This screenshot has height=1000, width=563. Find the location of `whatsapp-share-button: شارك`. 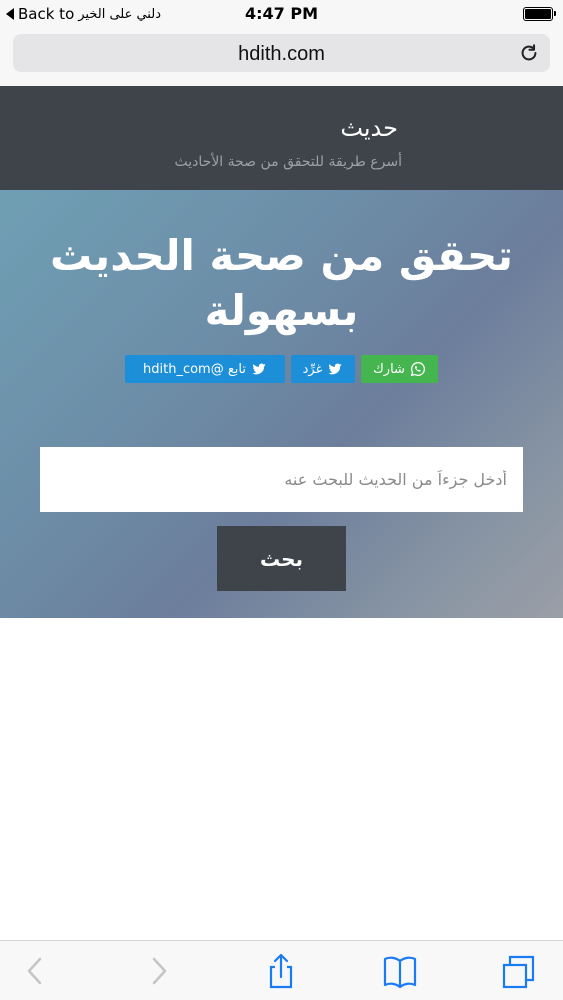

whatsapp-share-button: شارك is located at coordinates (399, 369).